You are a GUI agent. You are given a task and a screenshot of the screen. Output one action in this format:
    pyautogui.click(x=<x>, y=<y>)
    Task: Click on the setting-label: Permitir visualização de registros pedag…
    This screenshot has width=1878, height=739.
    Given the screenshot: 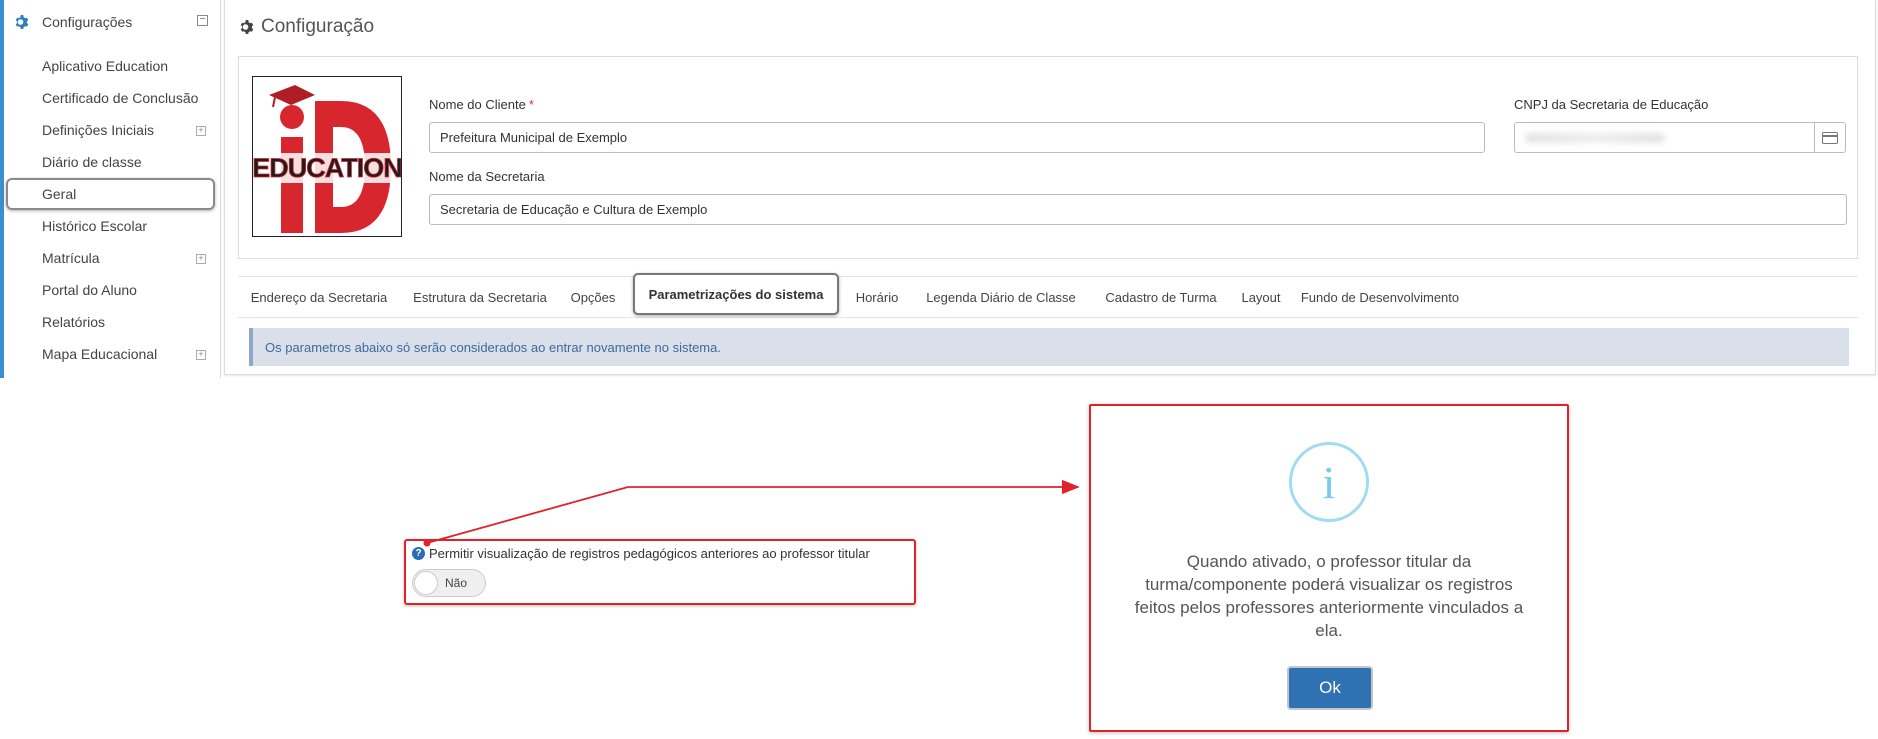 What is the action you would take?
    pyautogui.click(x=649, y=553)
    